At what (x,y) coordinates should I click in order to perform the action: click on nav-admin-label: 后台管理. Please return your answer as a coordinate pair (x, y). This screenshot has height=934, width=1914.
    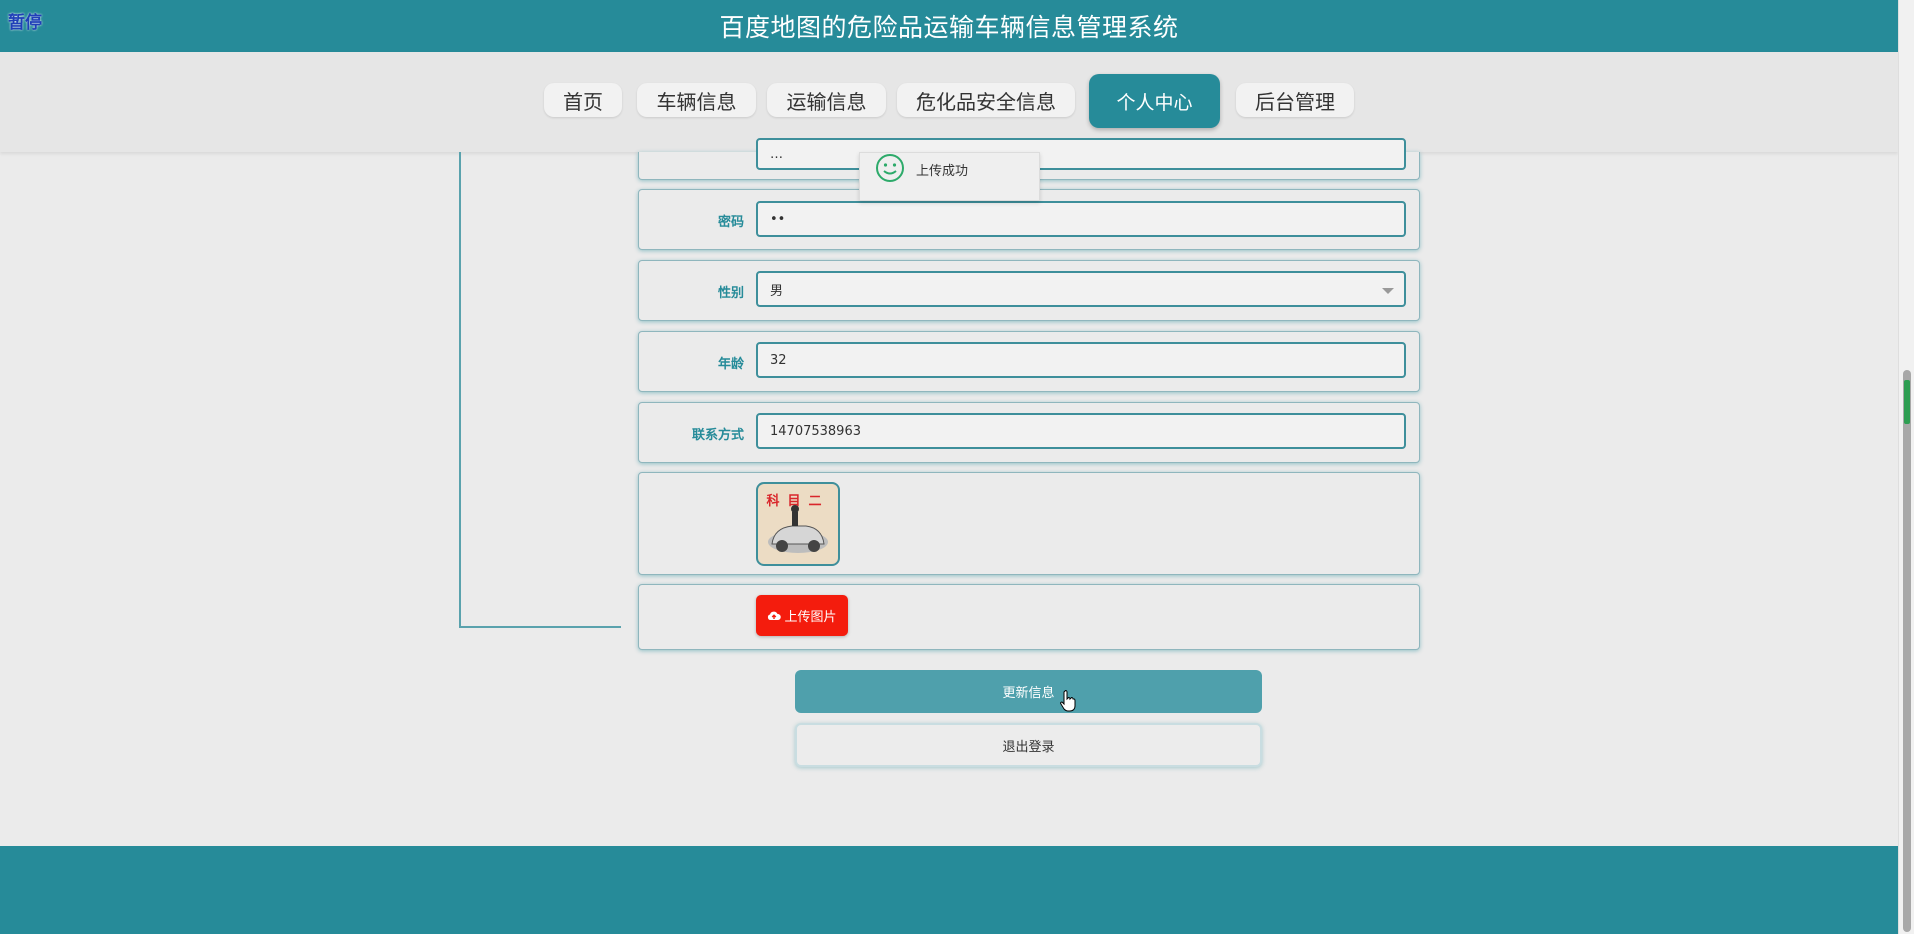
    Looking at the image, I should click on (1295, 101).